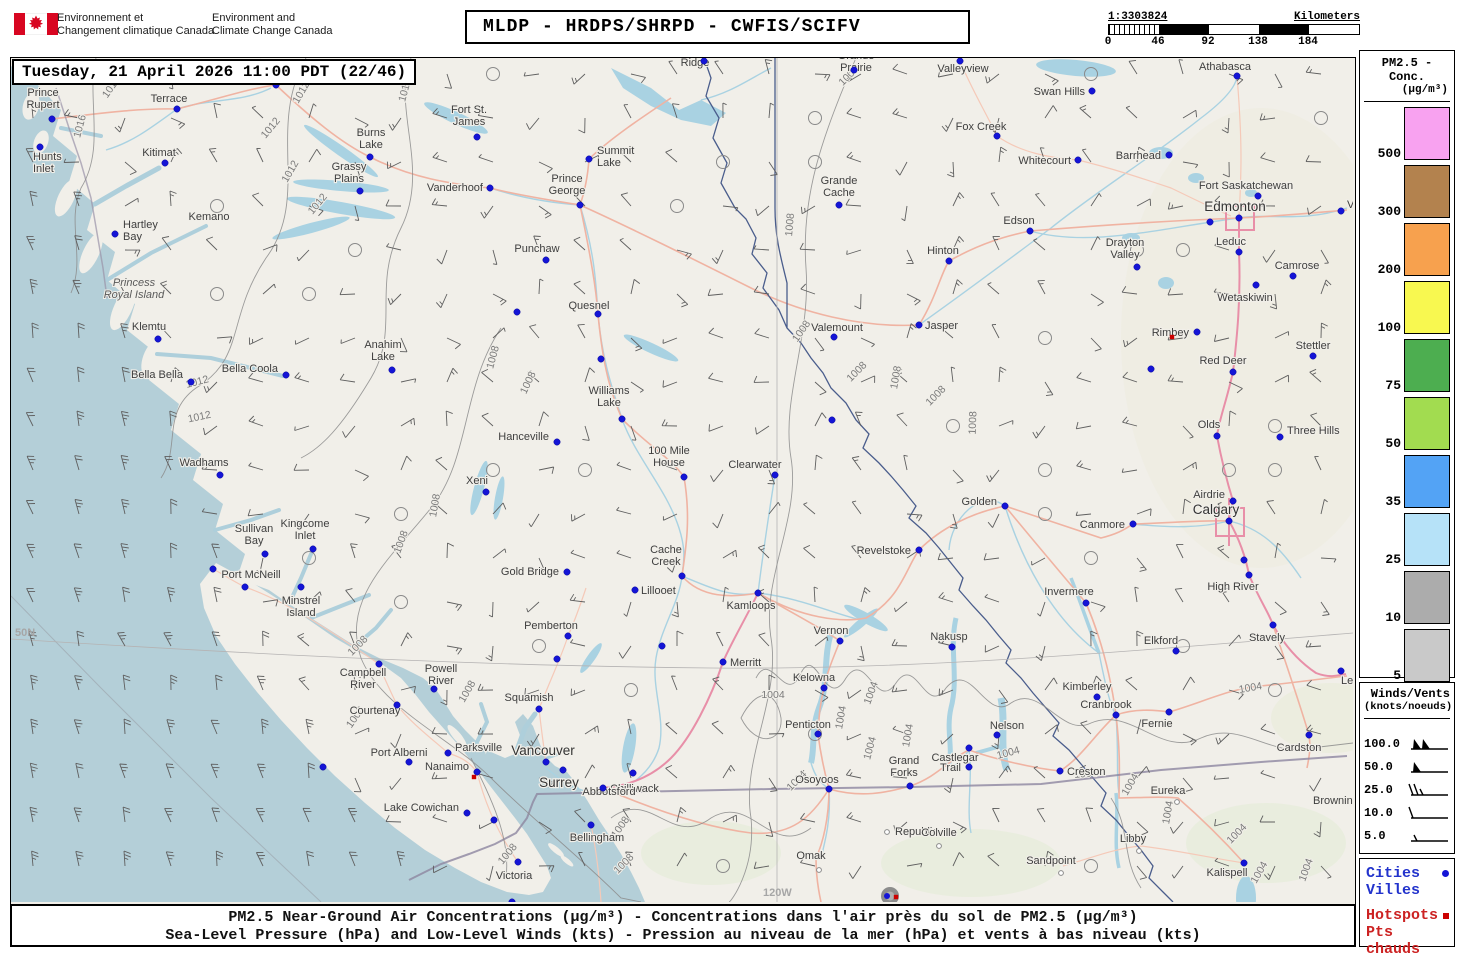 The width and height of the screenshot is (1460, 958). What do you see at coordinates (790, 224) in the screenshot?
I see `pressure-label: 1008` at bounding box center [790, 224].